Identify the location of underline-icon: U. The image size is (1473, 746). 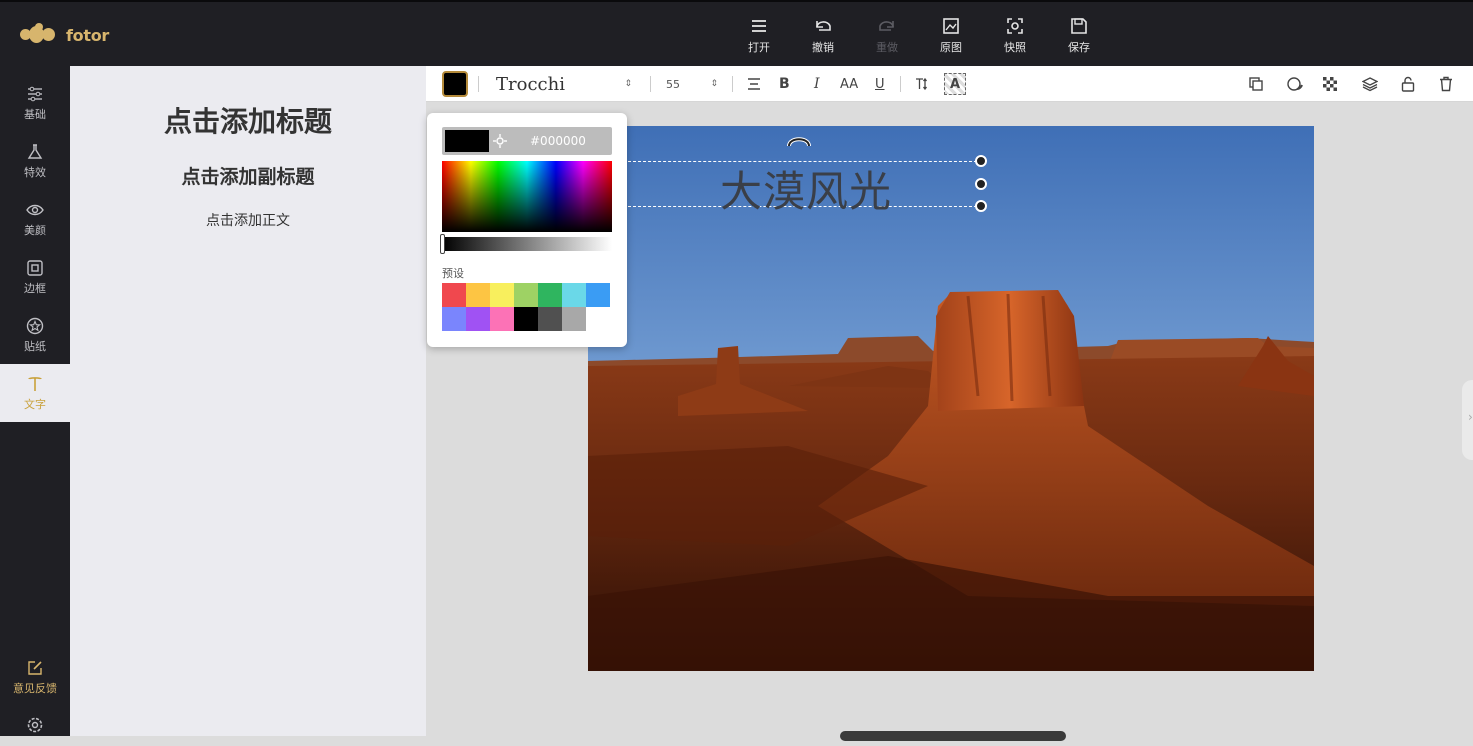
(880, 84).